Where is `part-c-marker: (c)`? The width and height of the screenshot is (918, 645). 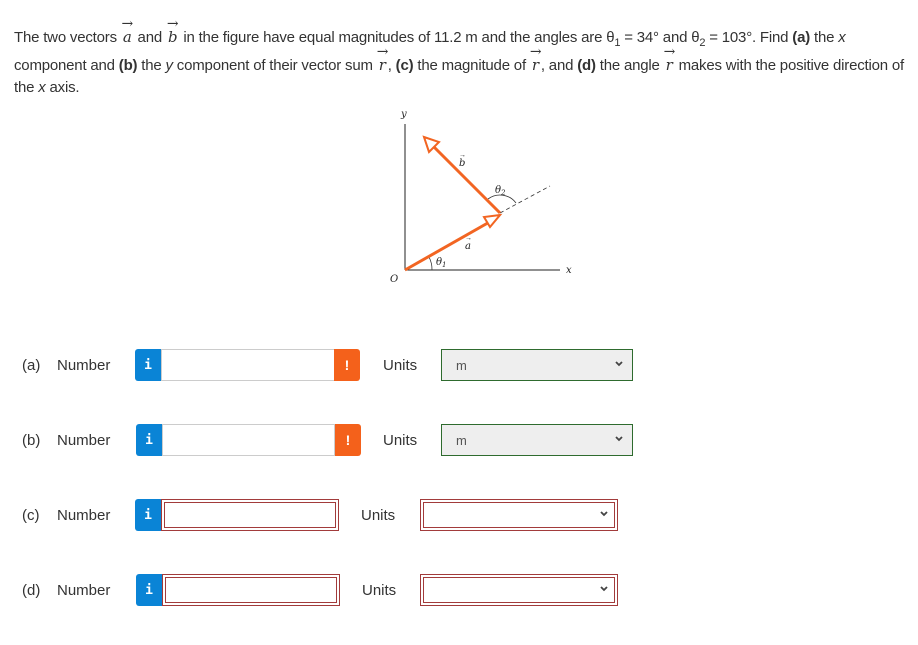 part-c-marker: (c) is located at coordinates (404, 65).